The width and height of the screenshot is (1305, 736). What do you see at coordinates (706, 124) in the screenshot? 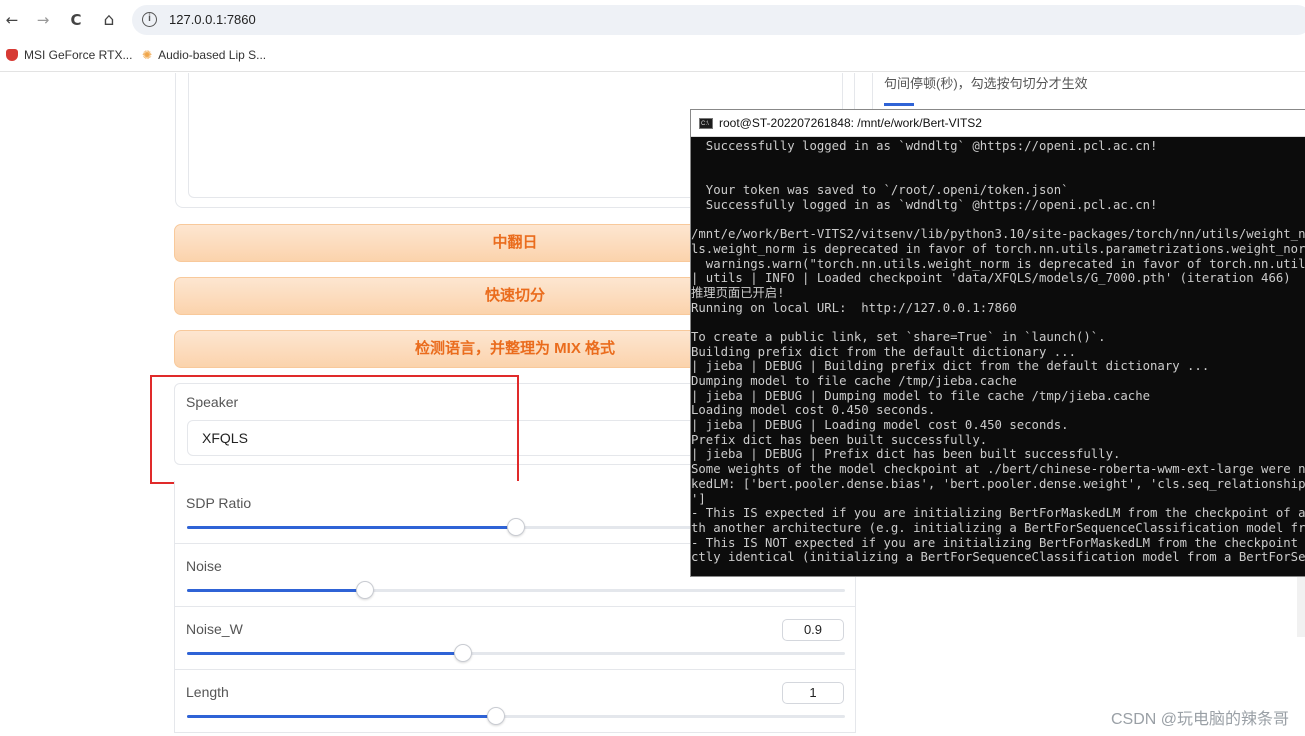
I see `terminal-icon` at bounding box center [706, 124].